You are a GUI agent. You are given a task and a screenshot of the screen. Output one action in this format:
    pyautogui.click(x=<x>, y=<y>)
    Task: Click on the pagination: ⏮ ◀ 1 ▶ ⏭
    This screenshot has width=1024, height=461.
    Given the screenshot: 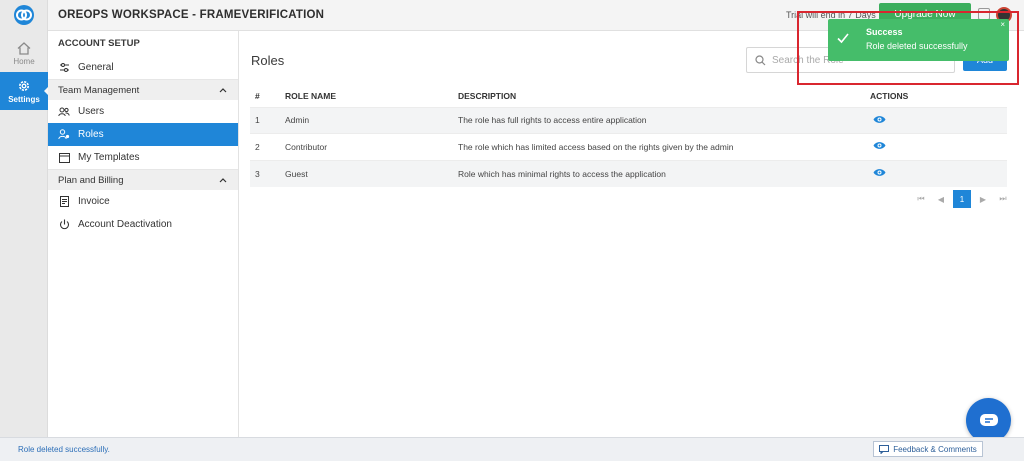 What is the action you would take?
    pyautogui.click(x=962, y=199)
    